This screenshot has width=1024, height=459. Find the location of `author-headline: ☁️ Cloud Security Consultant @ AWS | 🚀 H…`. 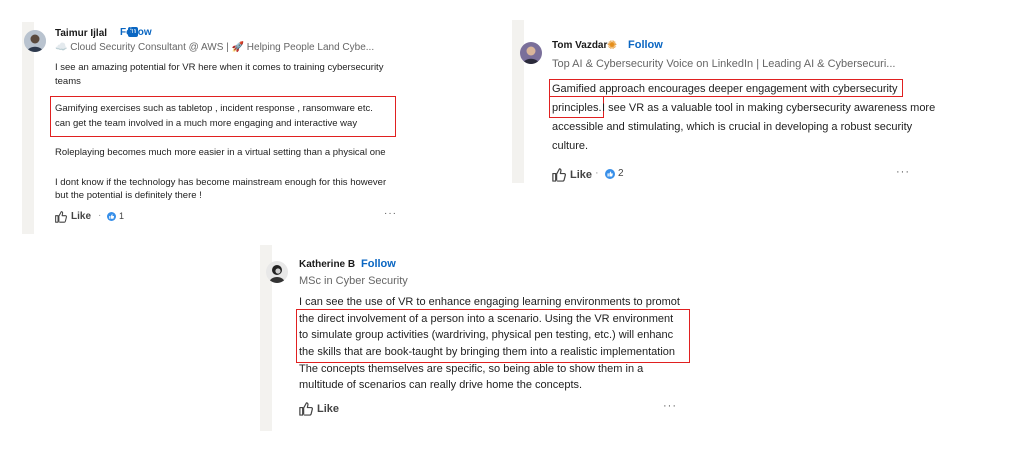

author-headline: ☁️ Cloud Security Consultant @ AWS | 🚀 H… is located at coordinates (215, 47).